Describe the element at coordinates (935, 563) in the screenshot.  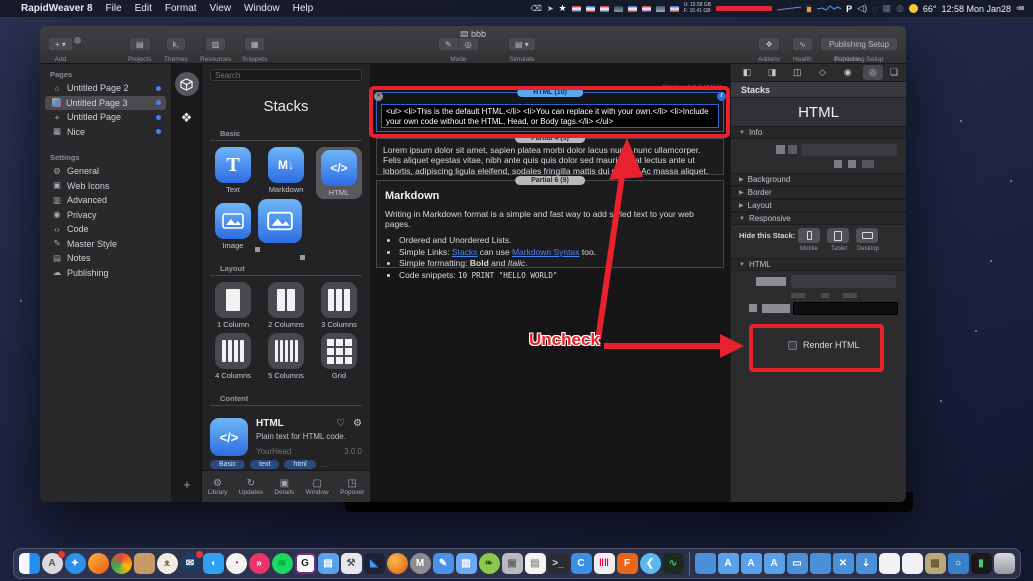
I see `dock-pixel-image: ▩` at that location.